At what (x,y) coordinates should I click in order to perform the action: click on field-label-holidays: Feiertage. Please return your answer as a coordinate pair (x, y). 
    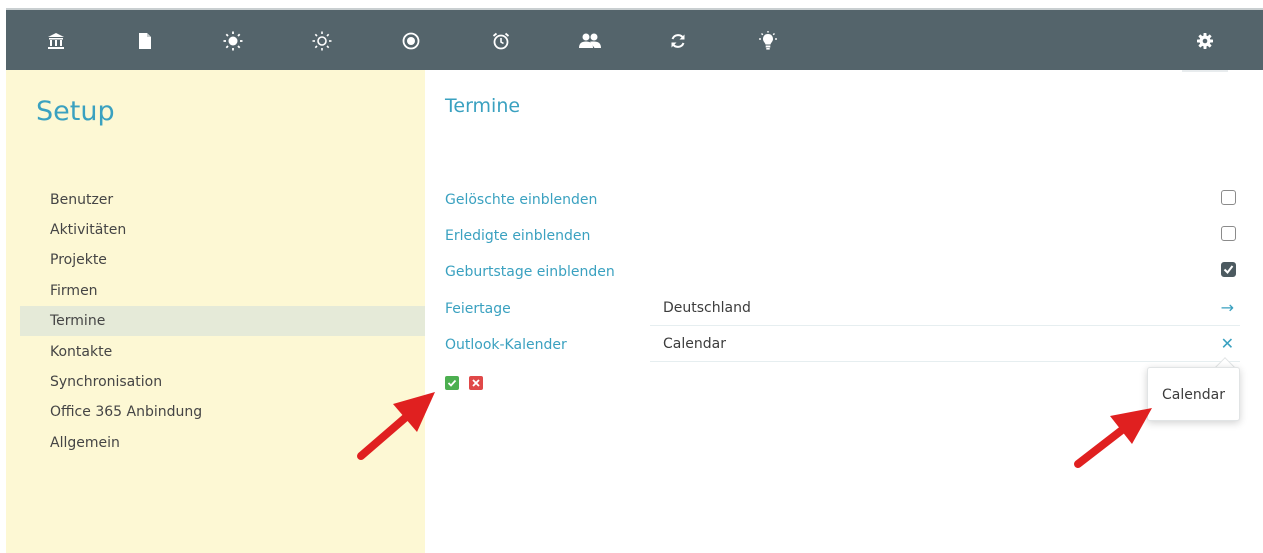
    Looking at the image, I should click on (478, 309).